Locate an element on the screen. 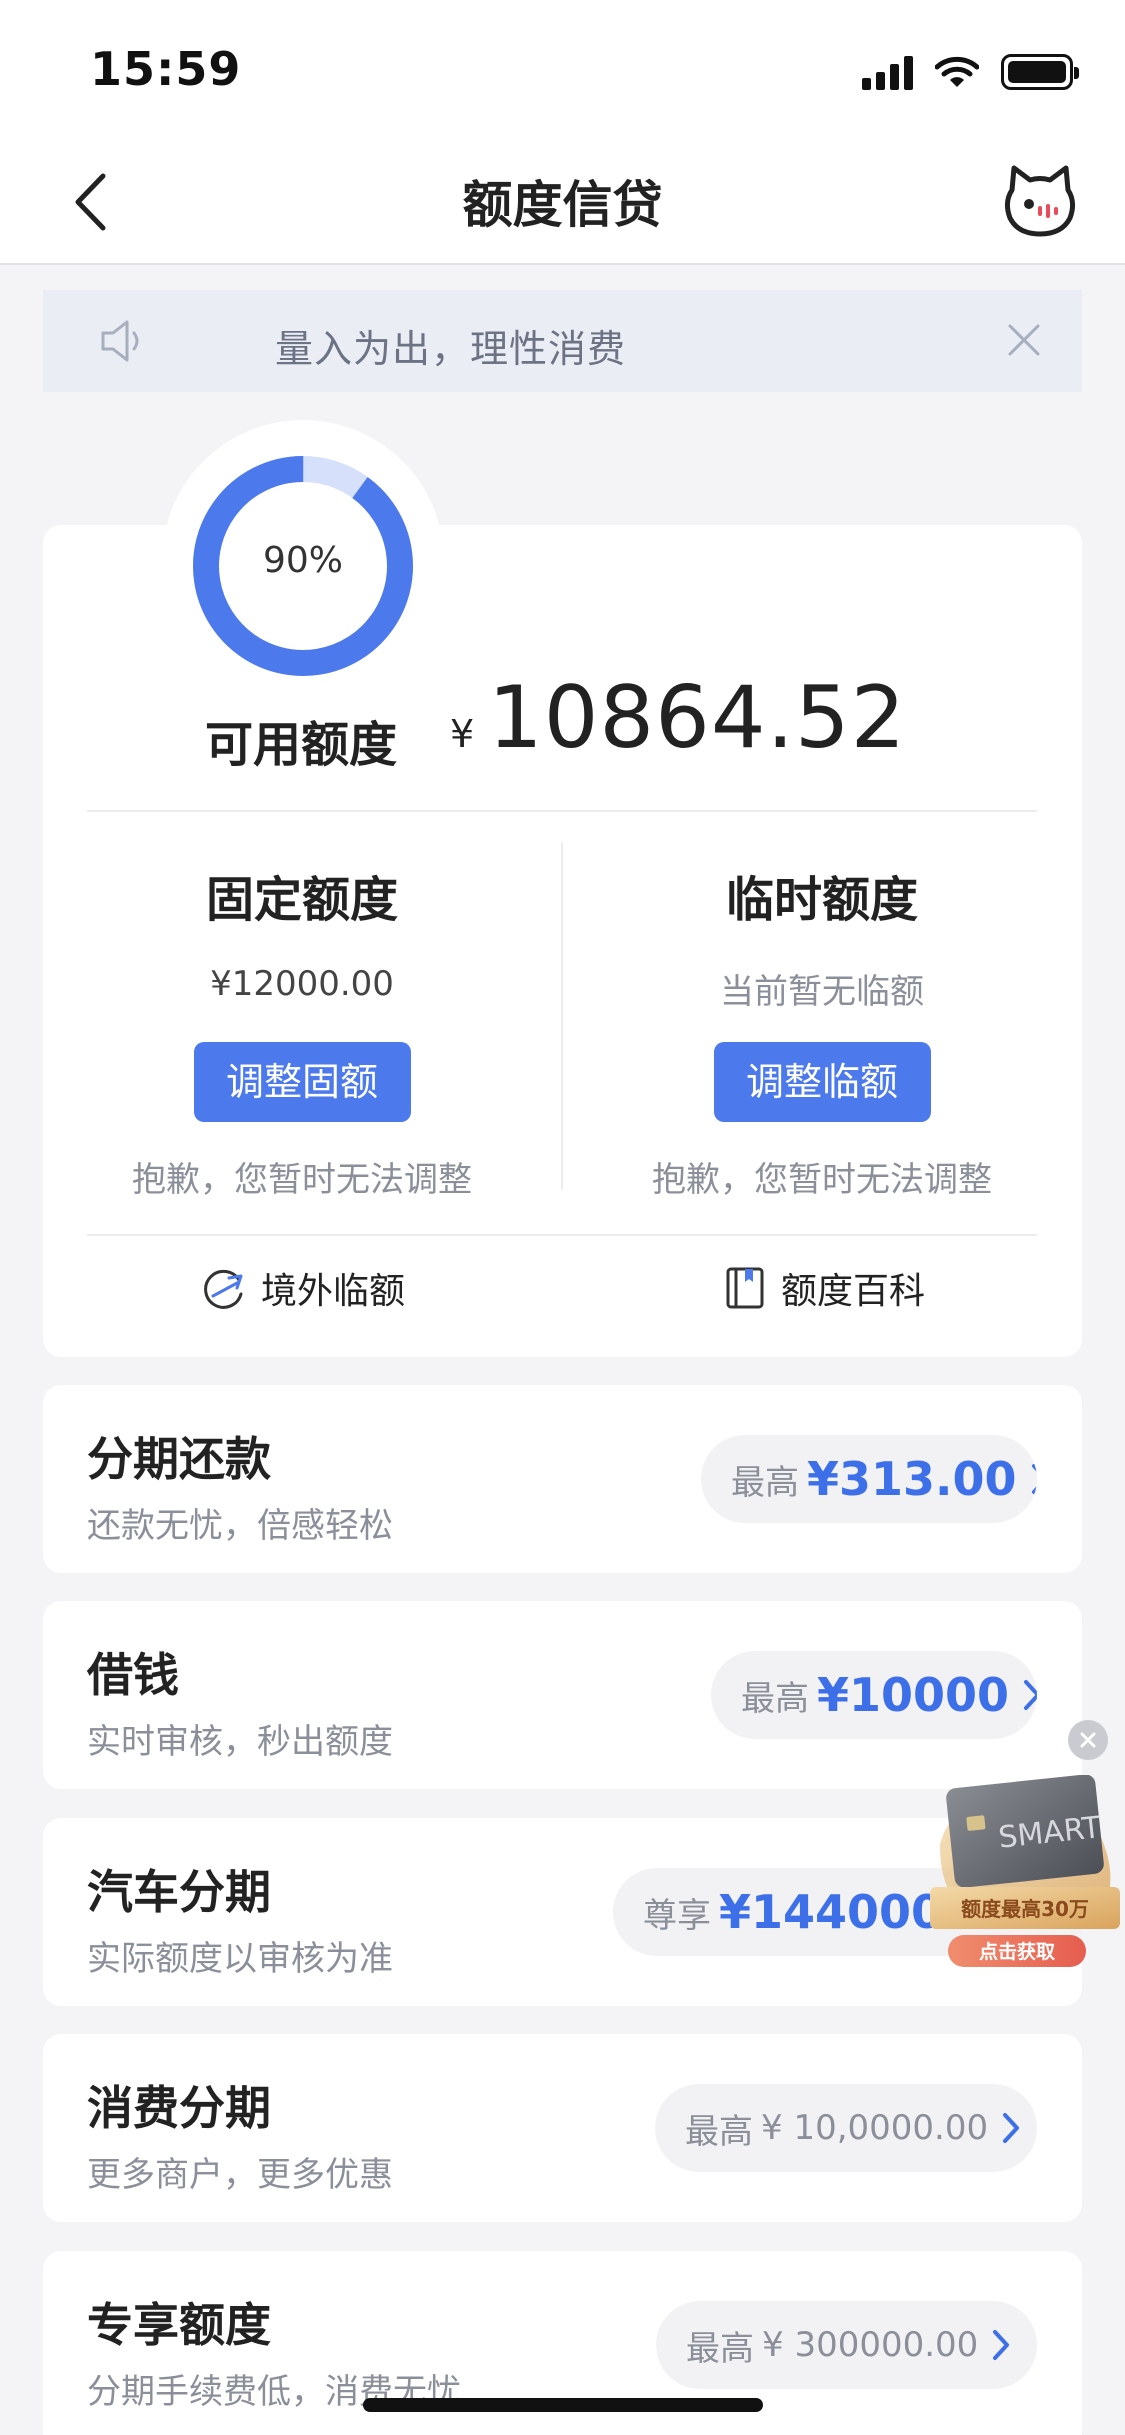 The height and width of the screenshot is (2435, 1125). cat-mascot-icon is located at coordinates (1040, 201).